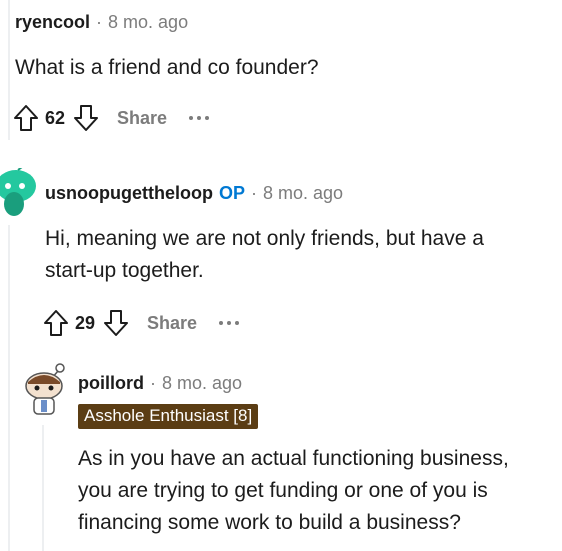 The height and width of the screenshot is (551, 562). What do you see at coordinates (141, 323) in the screenshot?
I see `comment-actions: 29 Share` at bounding box center [141, 323].